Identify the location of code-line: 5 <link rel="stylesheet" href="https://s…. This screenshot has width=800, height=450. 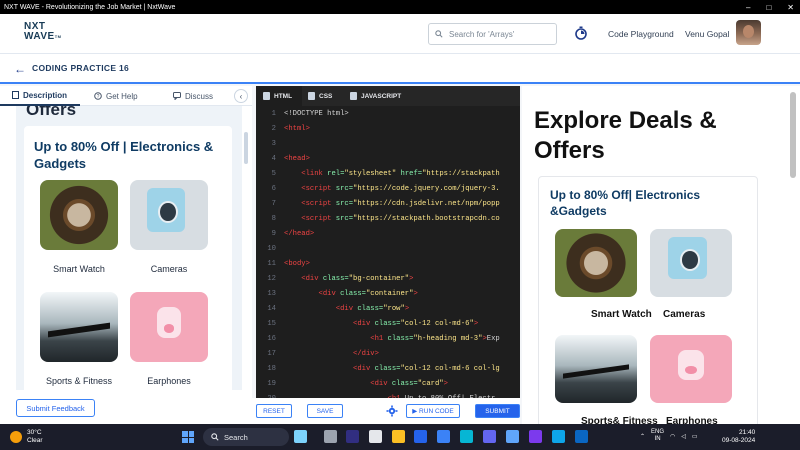
(388, 174).